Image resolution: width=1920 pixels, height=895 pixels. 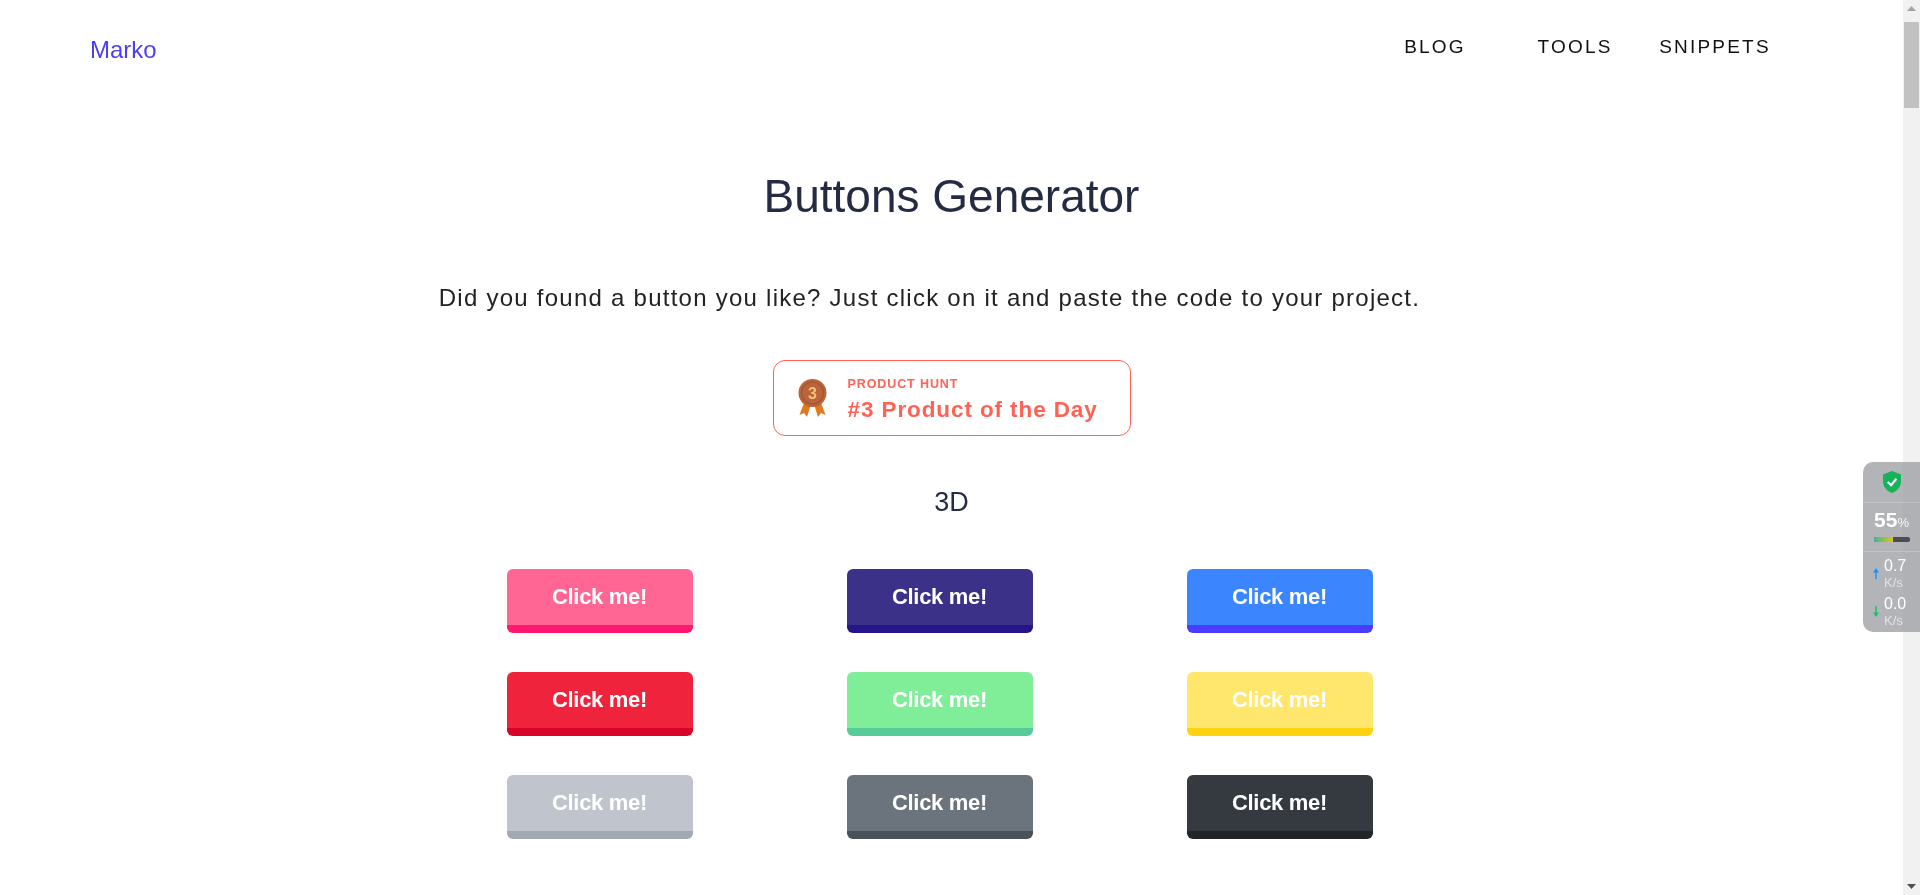 I want to click on usage-percent: 55%, so click(x=1891, y=521).